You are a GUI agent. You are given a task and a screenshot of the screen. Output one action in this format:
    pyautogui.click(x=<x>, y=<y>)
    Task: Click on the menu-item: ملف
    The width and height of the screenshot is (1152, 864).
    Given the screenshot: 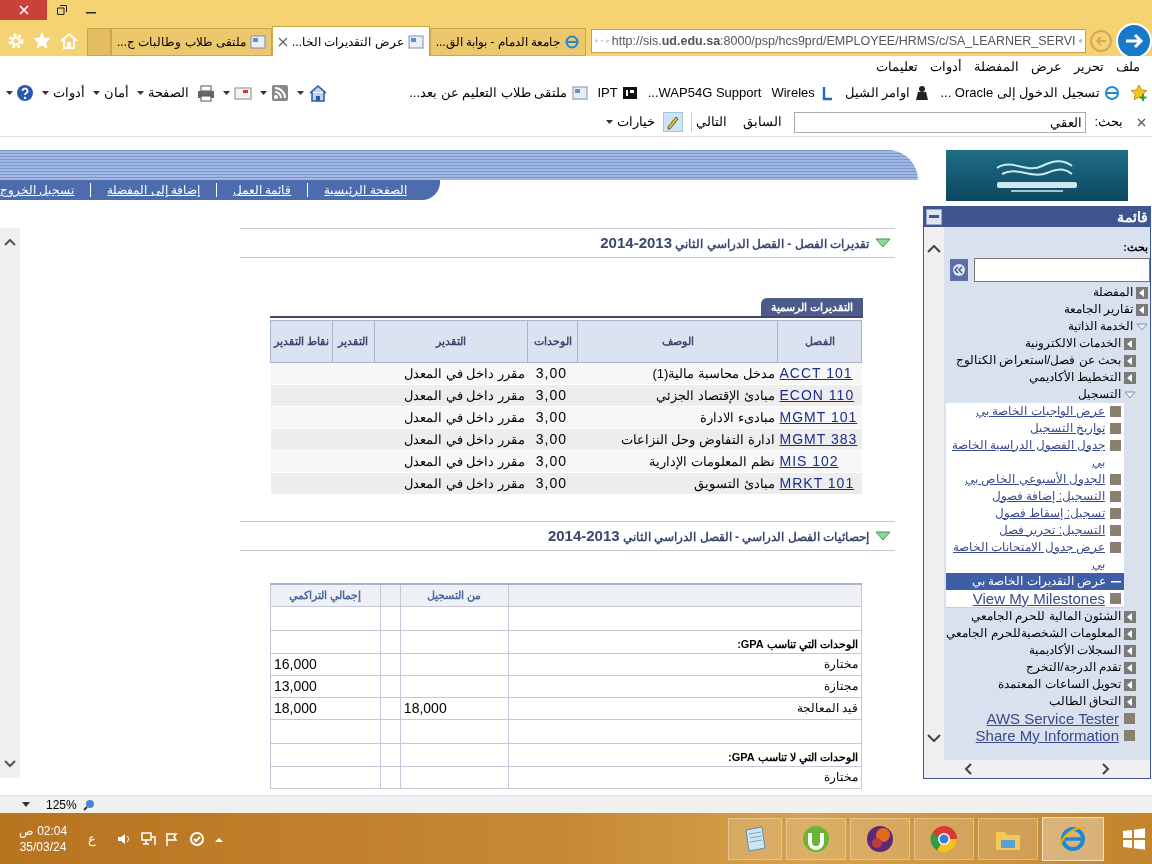 What is the action you would take?
    pyautogui.click(x=1128, y=67)
    